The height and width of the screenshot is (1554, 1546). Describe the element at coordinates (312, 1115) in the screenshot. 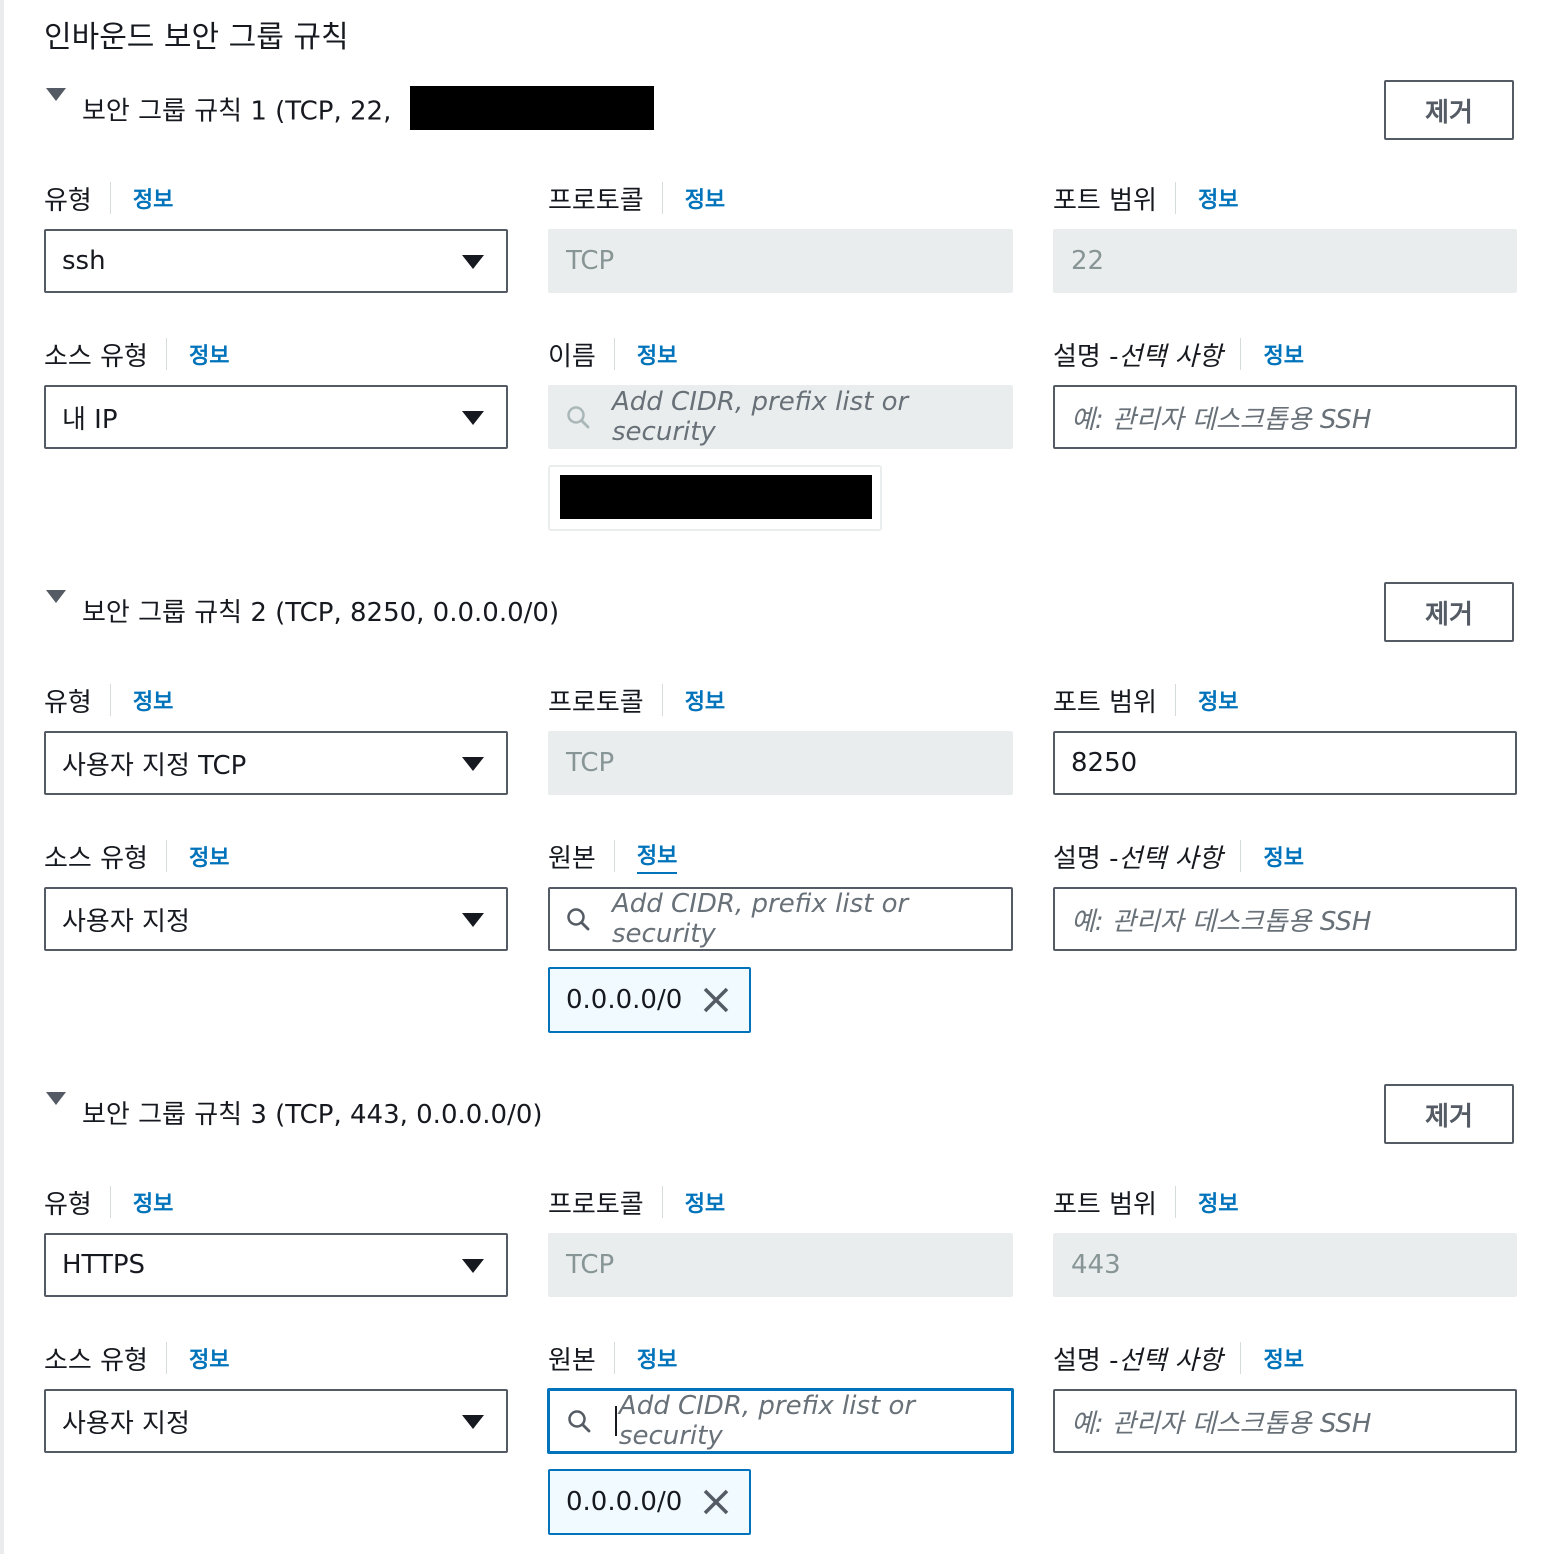

I see `rule-3-title: 보안 그룹 규칙 3 (TCP, 443, 0.0.0.0/0)` at that location.